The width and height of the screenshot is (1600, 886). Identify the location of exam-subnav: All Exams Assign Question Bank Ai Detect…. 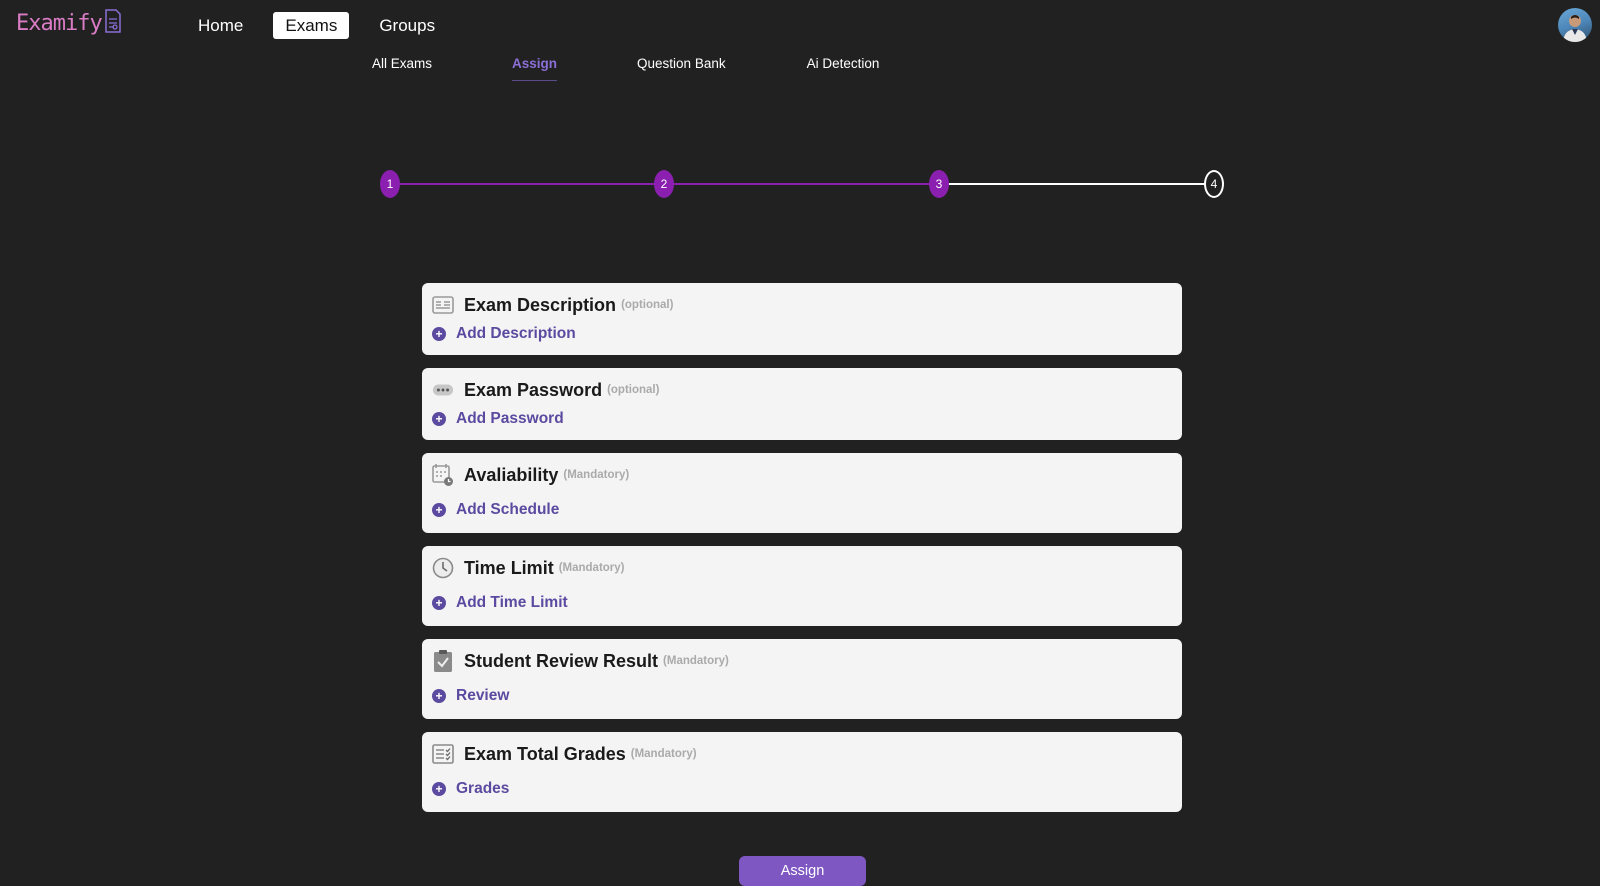
(625, 68).